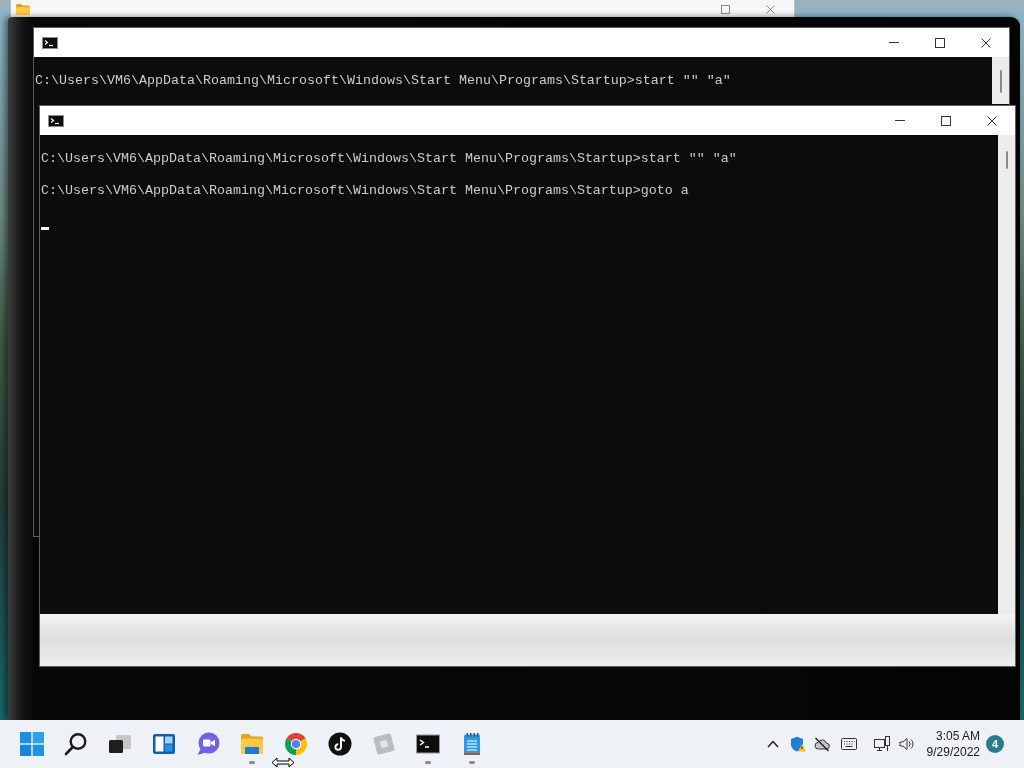 The height and width of the screenshot is (768, 1024). What do you see at coordinates (821, 744) in the screenshot?
I see `cloud-offline-icon` at bounding box center [821, 744].